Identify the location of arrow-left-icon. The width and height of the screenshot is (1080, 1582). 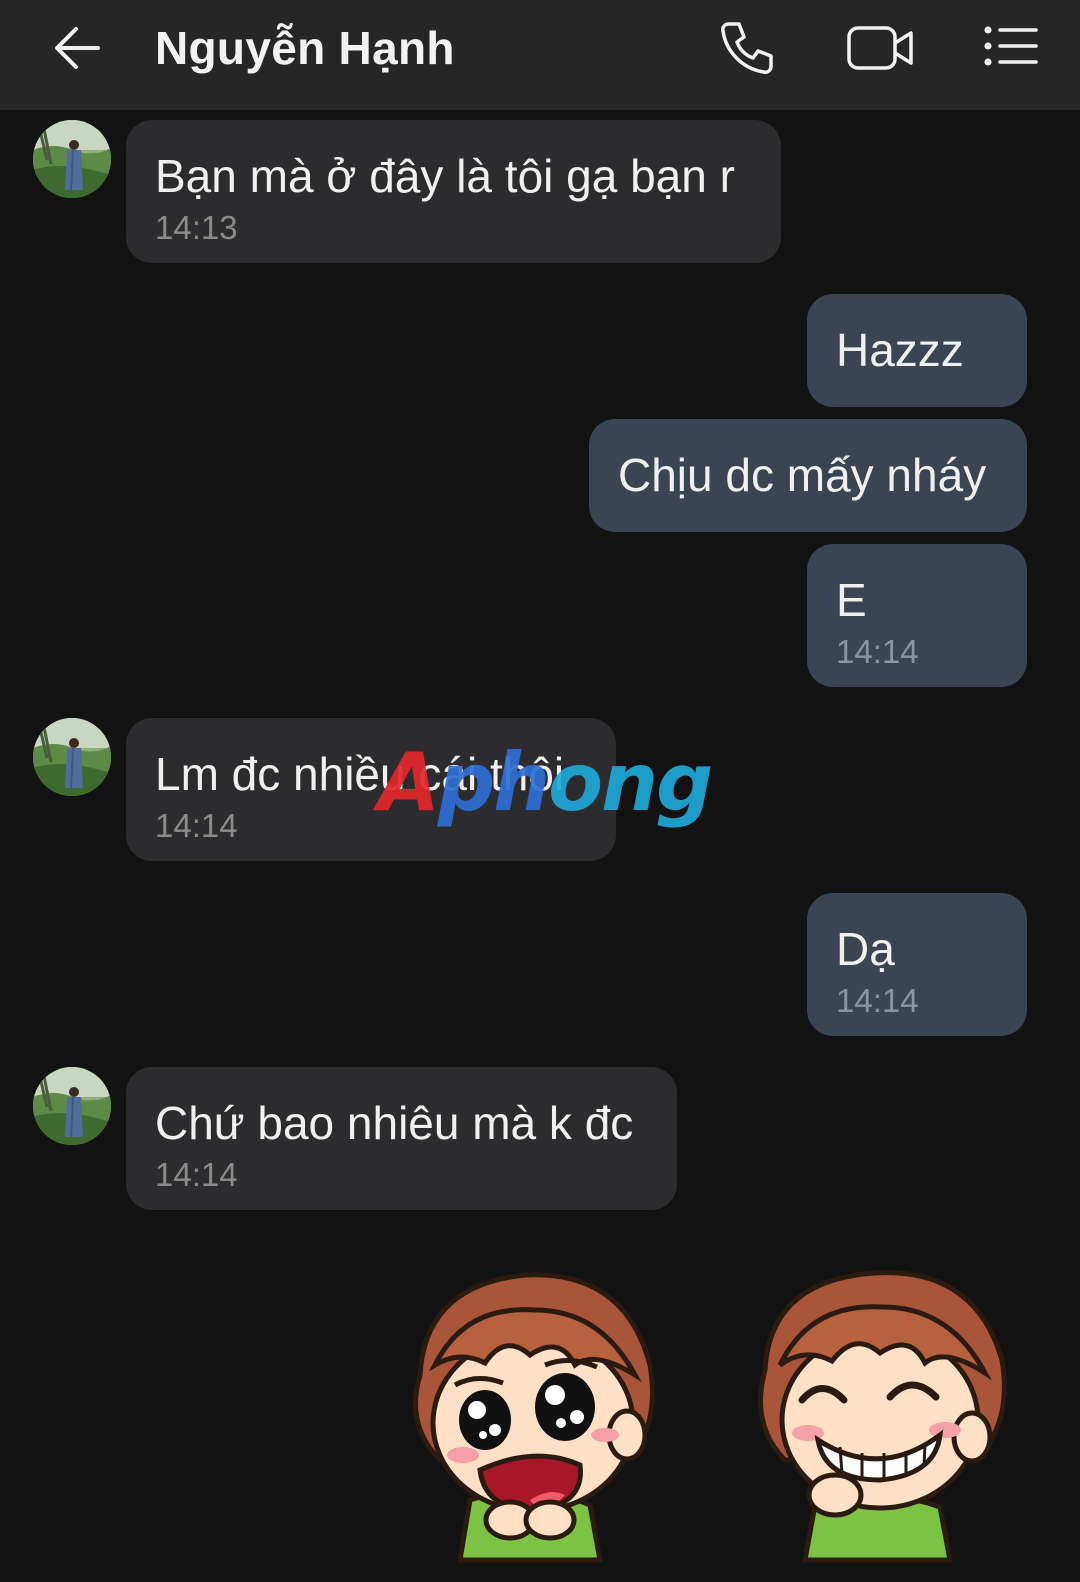
(78, 48).